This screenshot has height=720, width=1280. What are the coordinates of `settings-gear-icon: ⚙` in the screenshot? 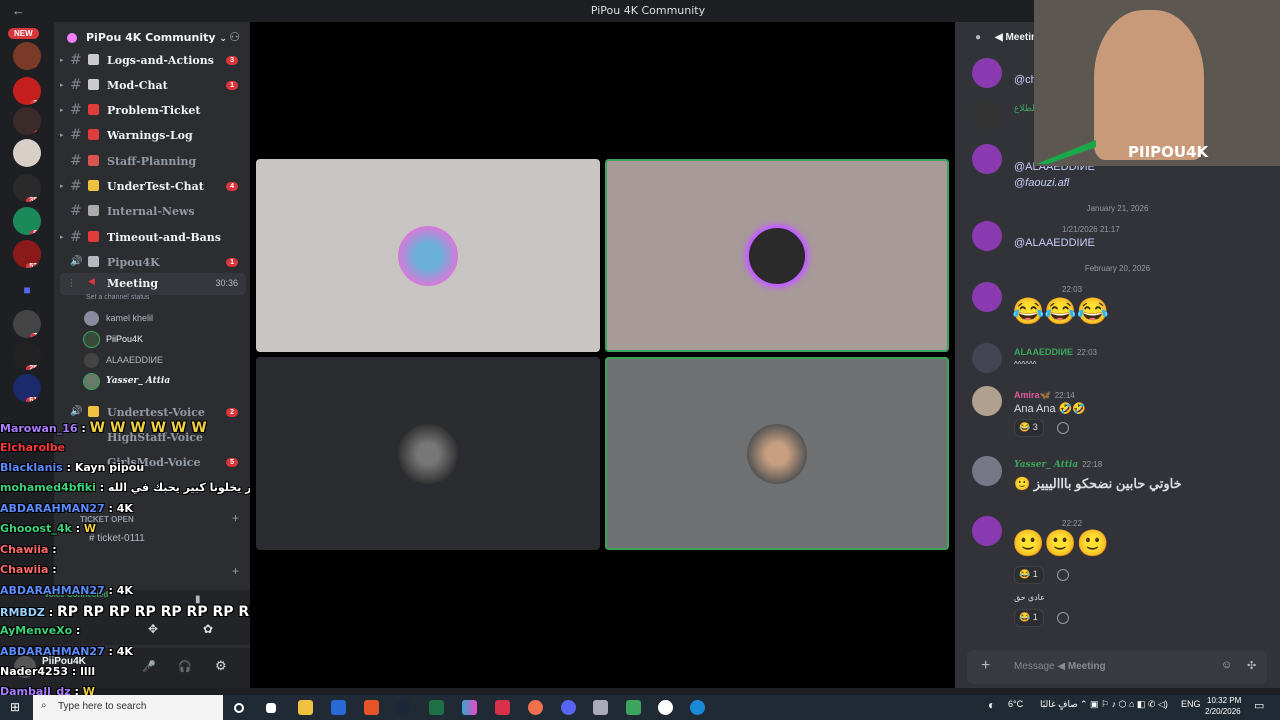 It's located at (221, 666).